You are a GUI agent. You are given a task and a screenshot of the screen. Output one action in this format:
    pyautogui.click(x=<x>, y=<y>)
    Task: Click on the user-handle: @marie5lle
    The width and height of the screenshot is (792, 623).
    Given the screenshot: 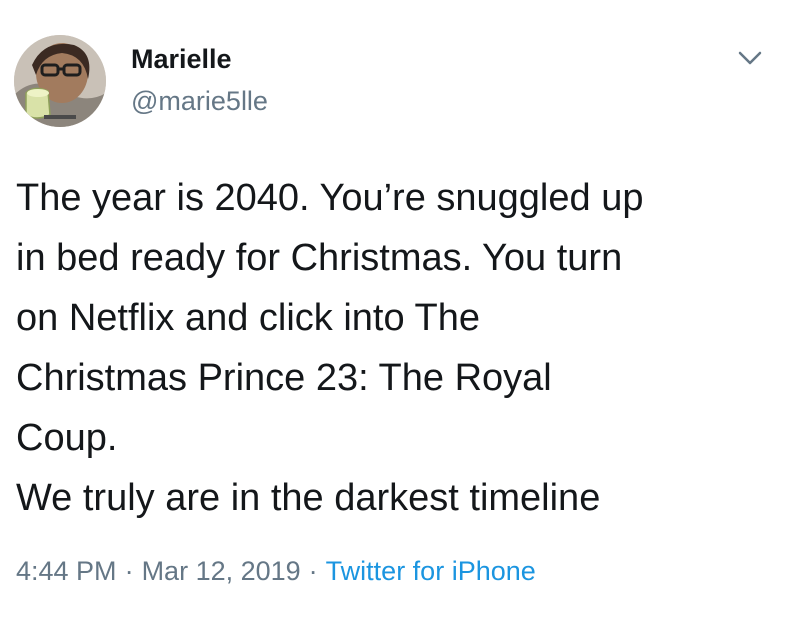 What is the action you would take?
    pyautogui.click(x=199, y=101)
    